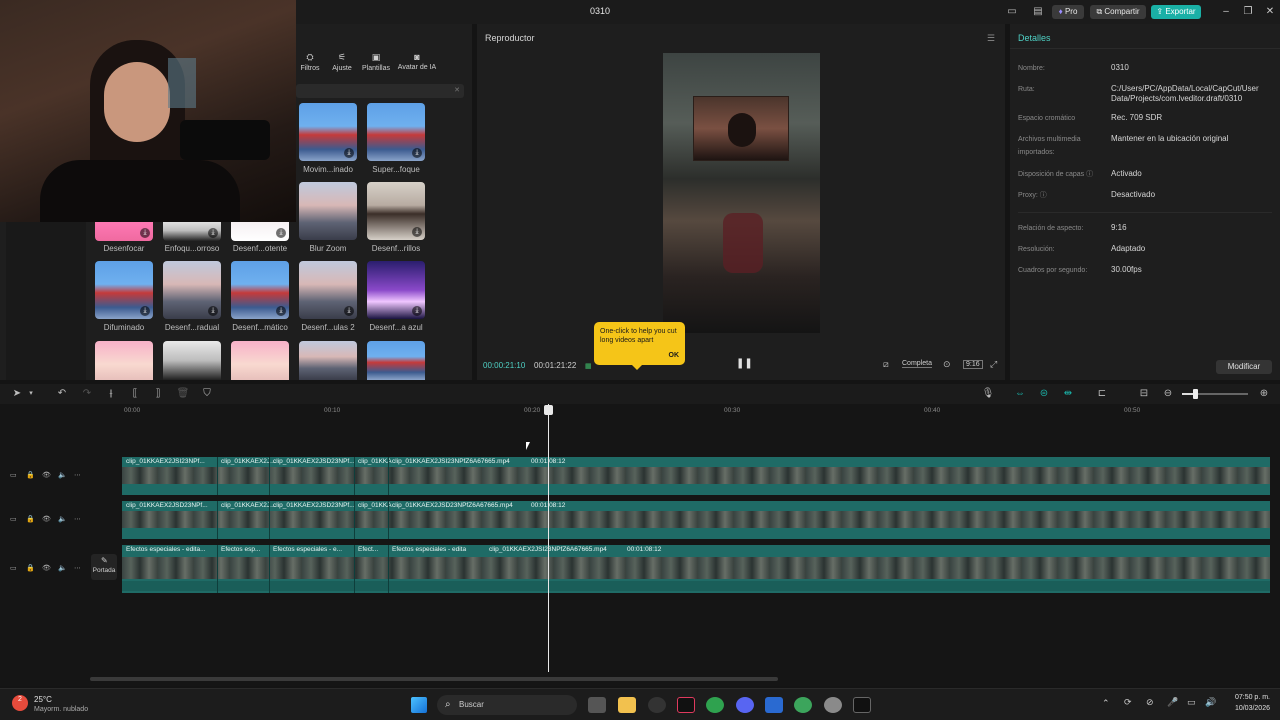 This screenshot has height=720, width=1280. I want to click on split-right-icon: ⟧, so click(158, 394).